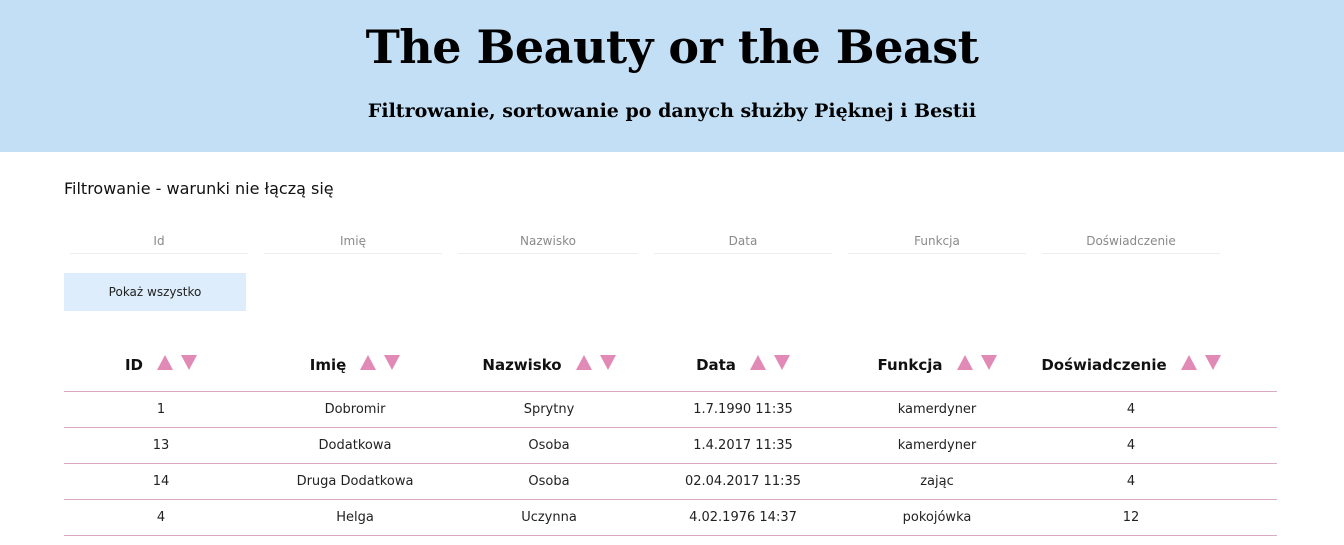 This screenshot has width=1344, height=545. I want to click on column-label-funkcja: Funkcja, so click(910, 365).